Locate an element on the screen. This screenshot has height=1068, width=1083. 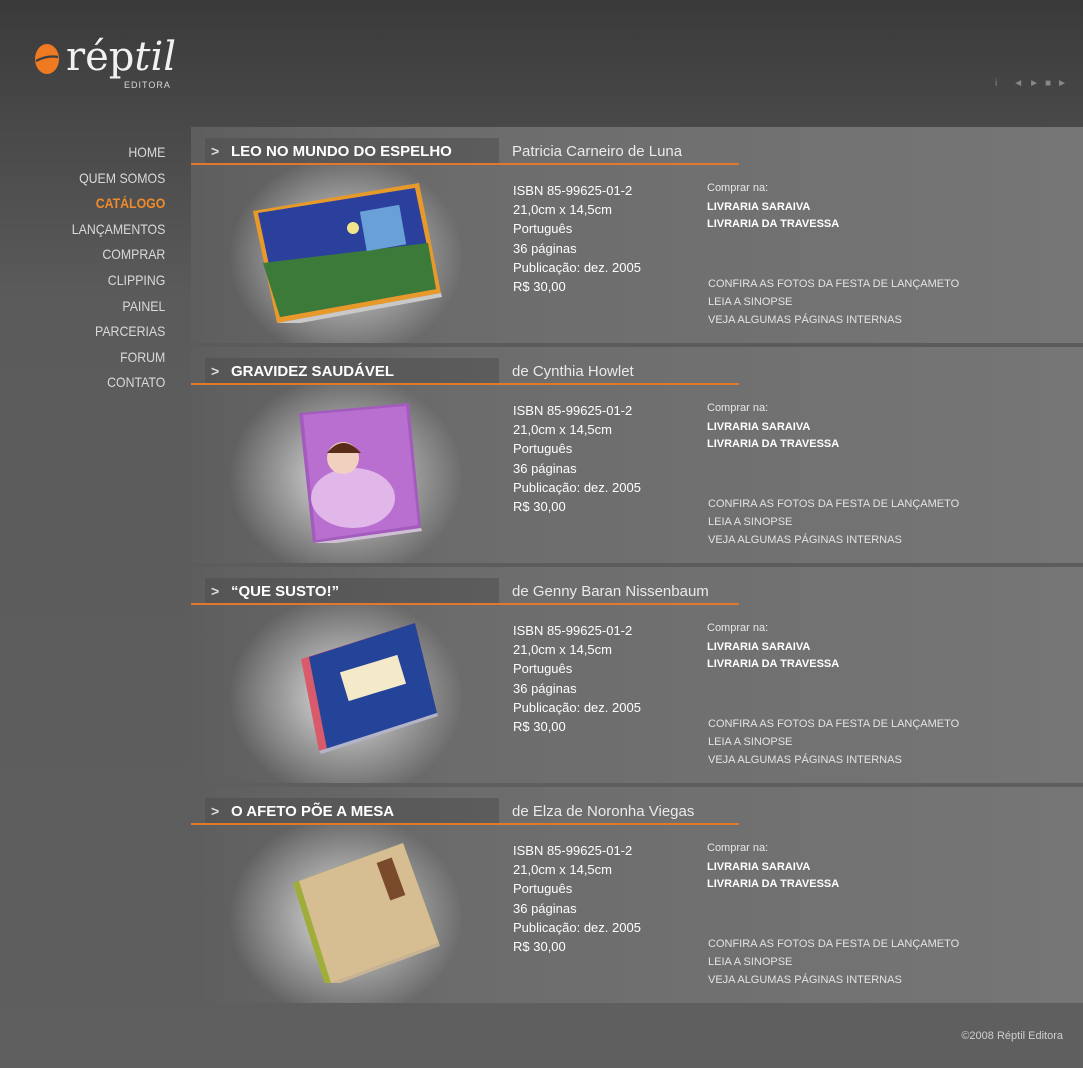
book-title: O AFETO PÕE A MESA is located at coordinates (312, 811).